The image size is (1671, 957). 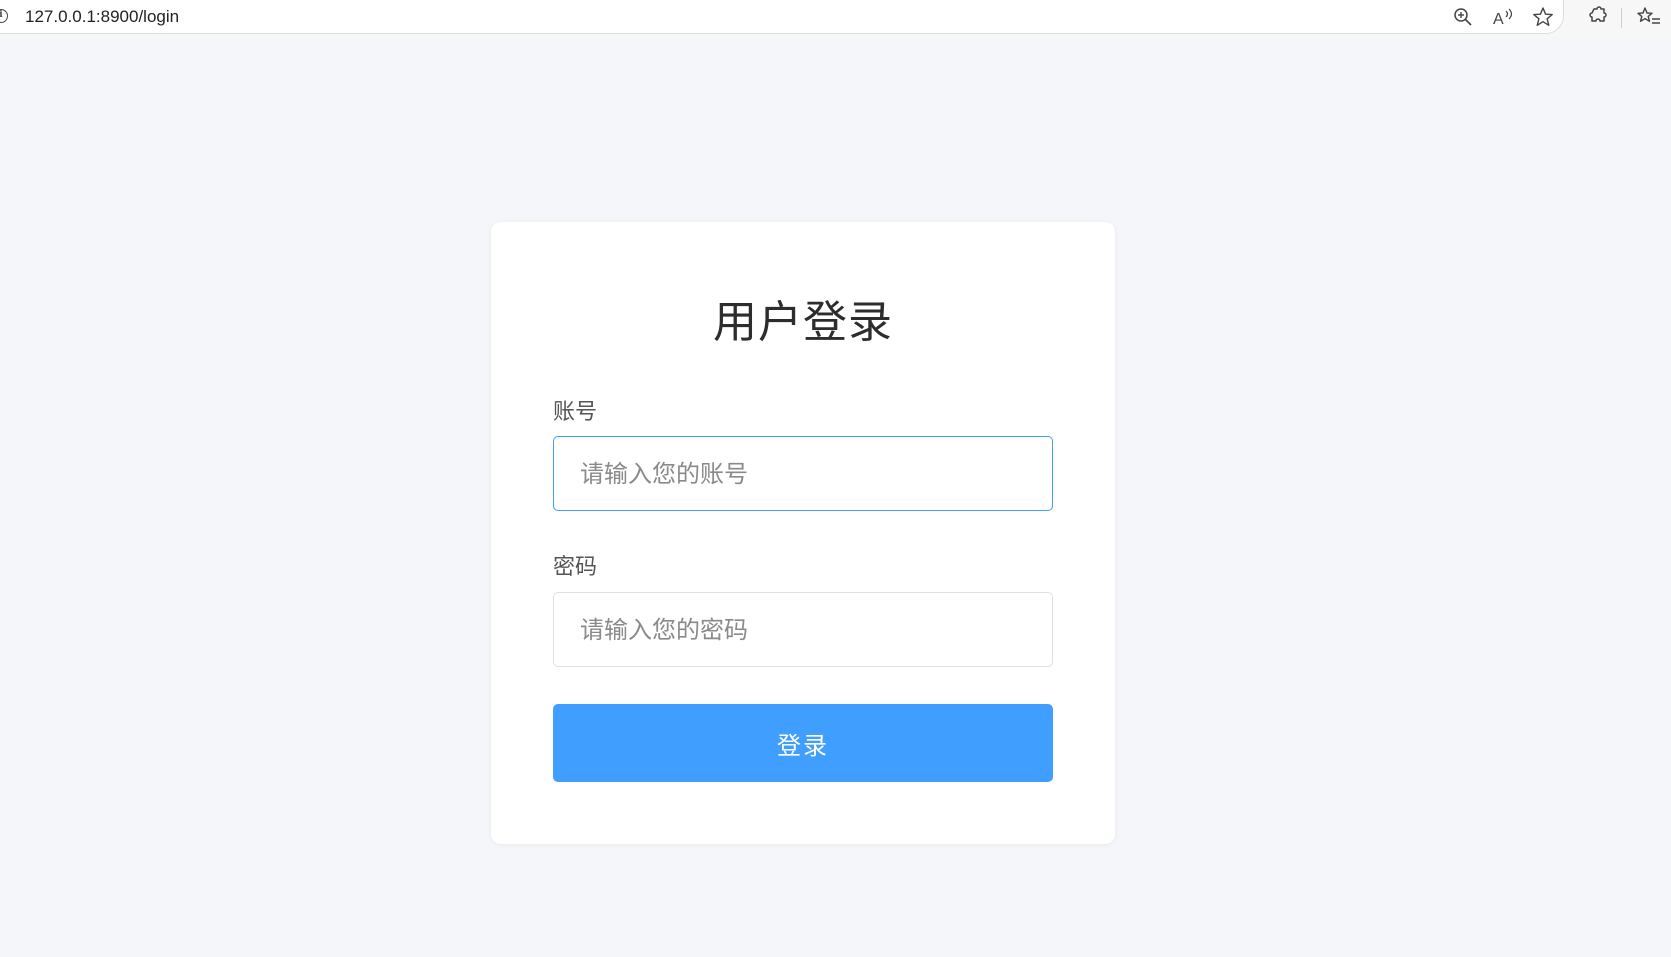 What do you see at coordinates (803, 629) in the screenshot?
I see `password-input` at bounding box center [803, 629].